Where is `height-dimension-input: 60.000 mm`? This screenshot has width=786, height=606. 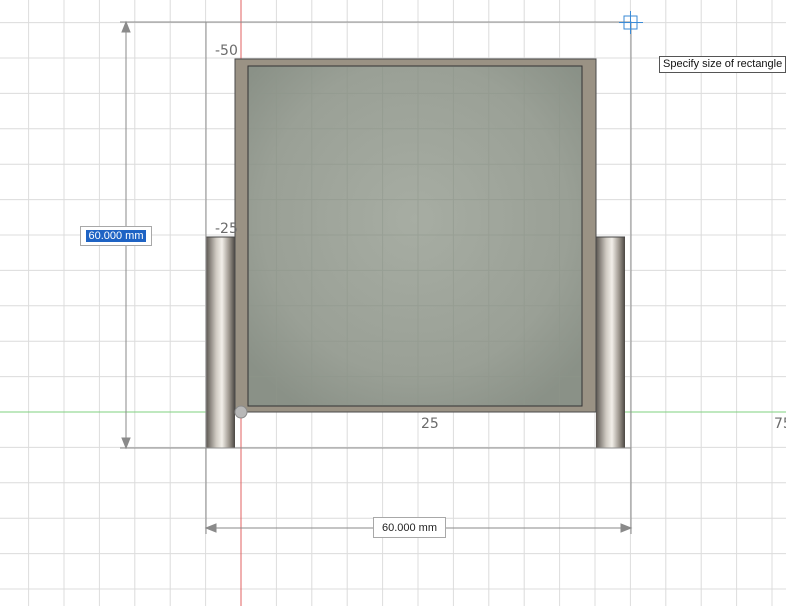 height-dimension-input: 60.000 mm is located at coordinates (116, 236).